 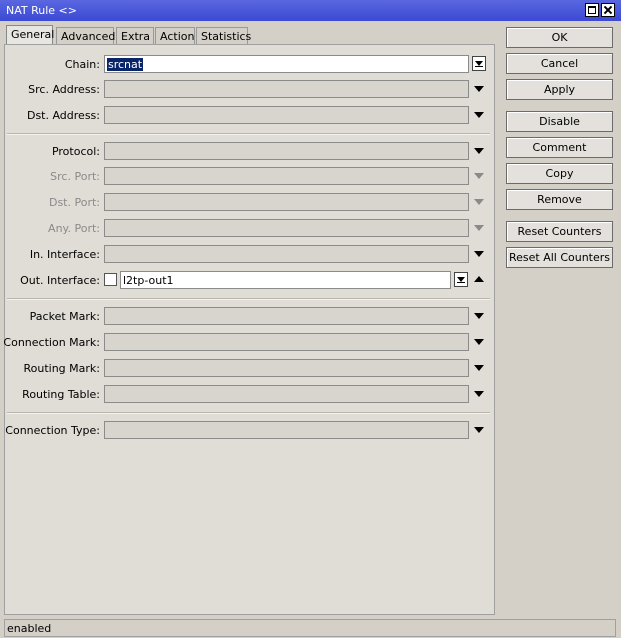 What do you see at coordinates (479, 202) in the screenshot?
I see `dst-port-arrow-icon` at bounding box center [479, 202].